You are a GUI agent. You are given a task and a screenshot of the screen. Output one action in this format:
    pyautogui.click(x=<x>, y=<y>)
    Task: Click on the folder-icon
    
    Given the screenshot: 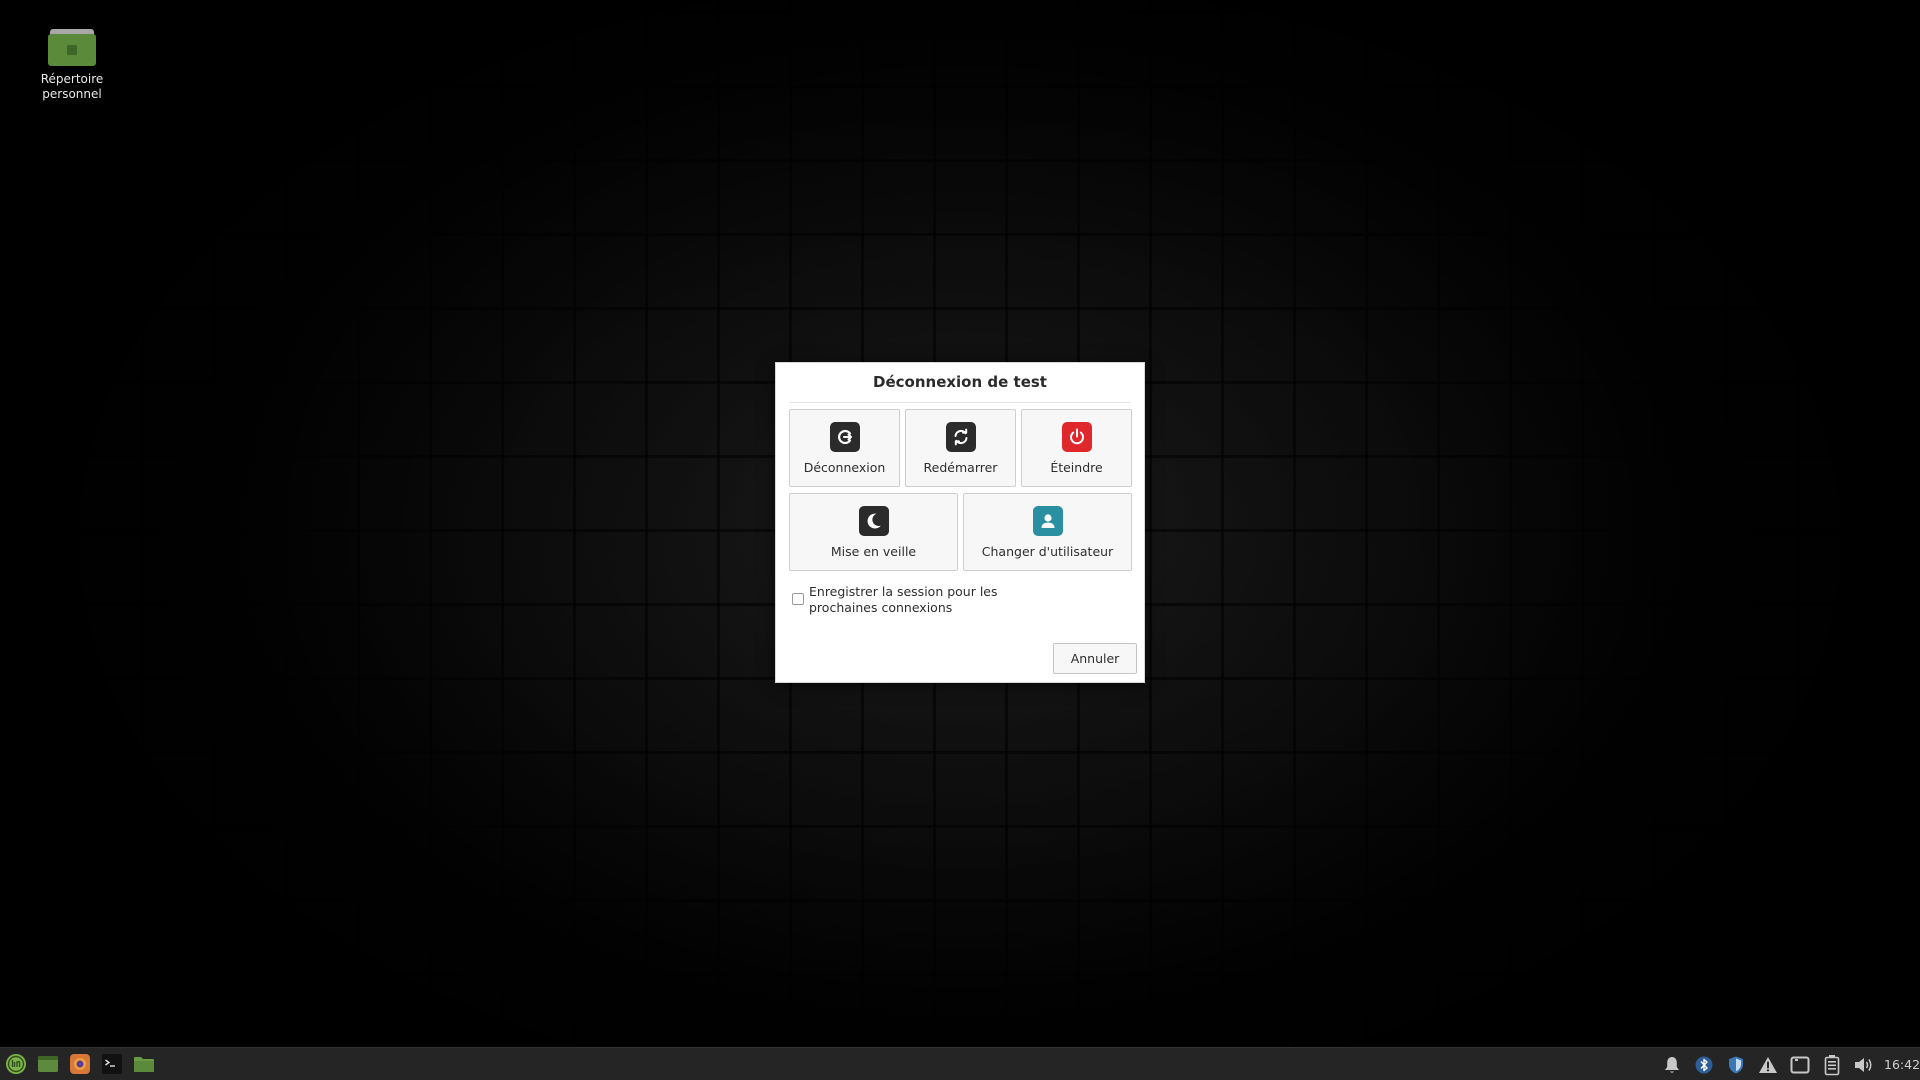 What is the action you would take?
    pyautogui.click(x=144, y=1064)
    